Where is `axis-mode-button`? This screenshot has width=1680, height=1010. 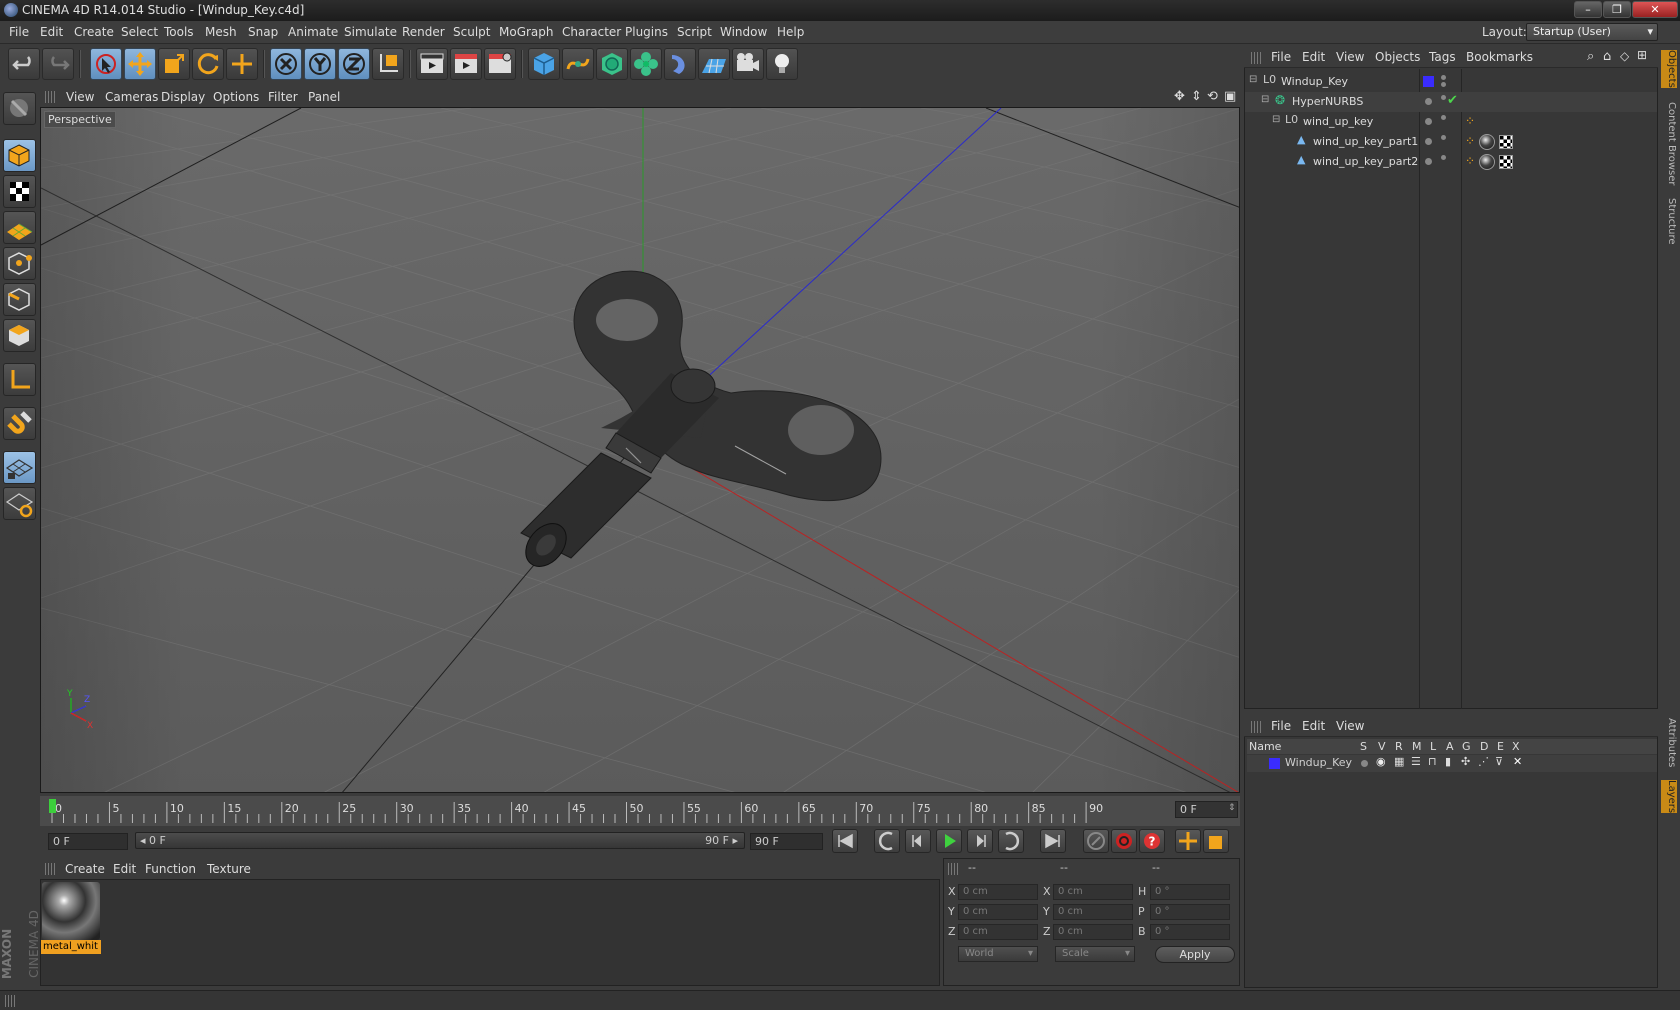 axis-mode-button is located at coordinates (19, 379).